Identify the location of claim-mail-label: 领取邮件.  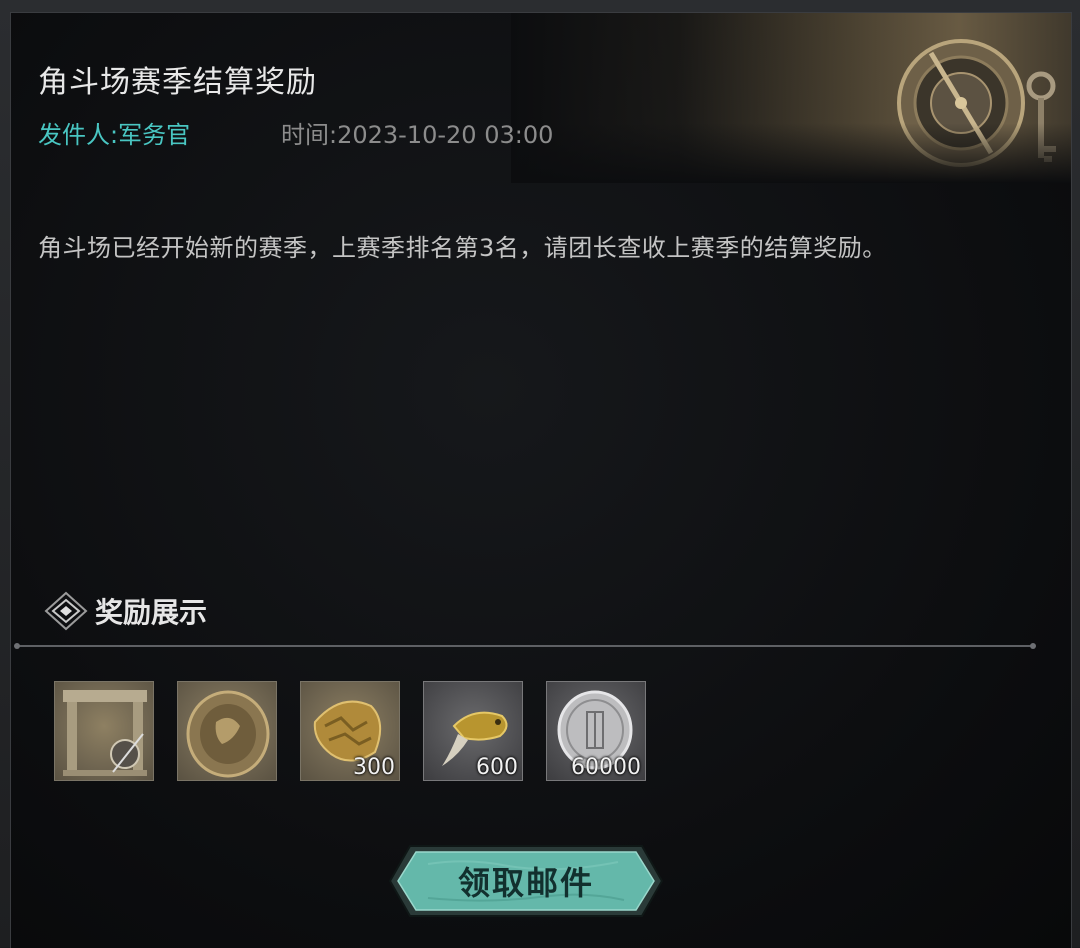
(525, 883).